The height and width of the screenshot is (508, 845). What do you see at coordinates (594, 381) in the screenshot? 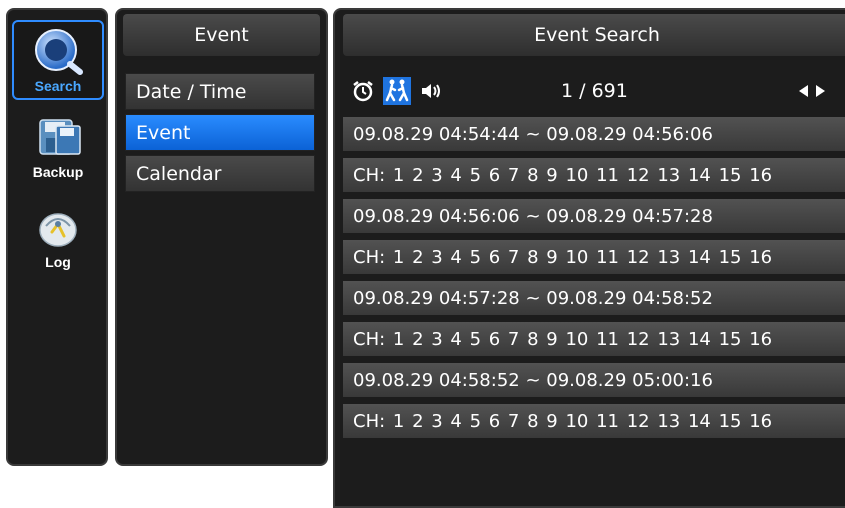
I see `event-time-range: 09.08.29 04:58:52 ~ 09.08.29 05:00:16` at bounding box center [594, 381].